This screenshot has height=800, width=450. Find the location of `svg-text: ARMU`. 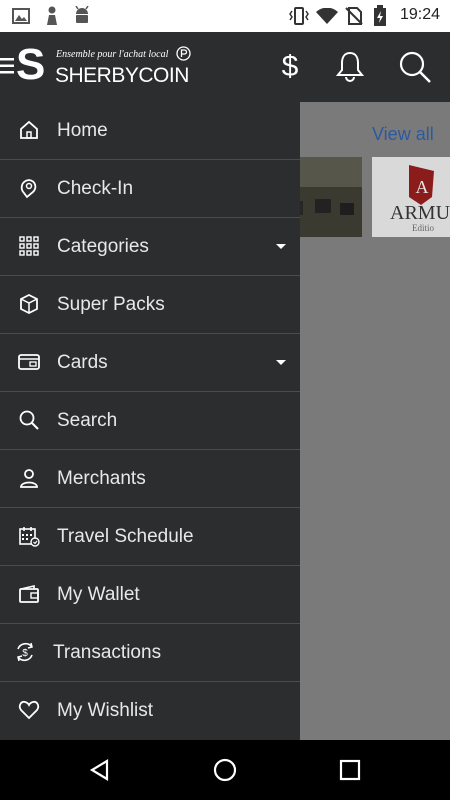

svg-text: ARMU is located at coordinates (420, 213).